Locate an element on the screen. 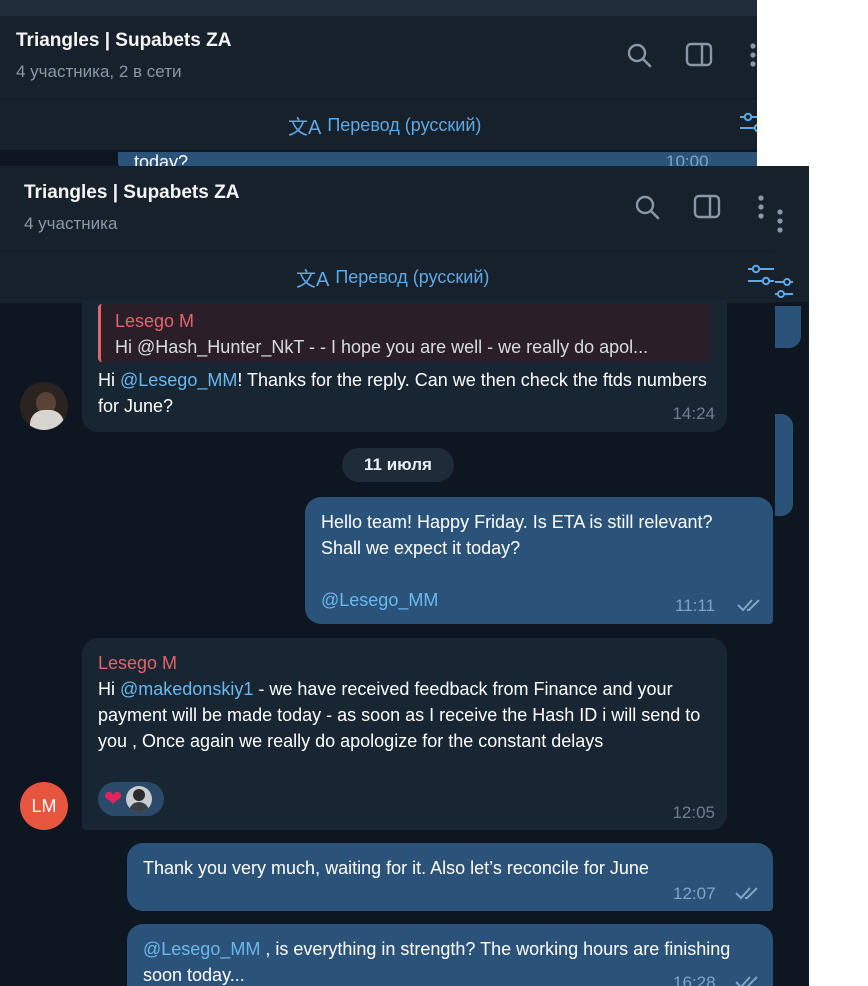  chat-subtitle: 4 участника is located at coordinates (71, 223).